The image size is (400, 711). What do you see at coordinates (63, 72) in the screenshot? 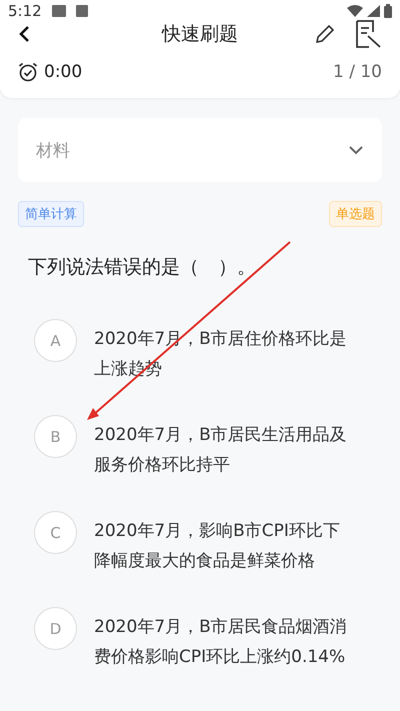
I see `timer: 0:00` at bounding box center [63, 72].